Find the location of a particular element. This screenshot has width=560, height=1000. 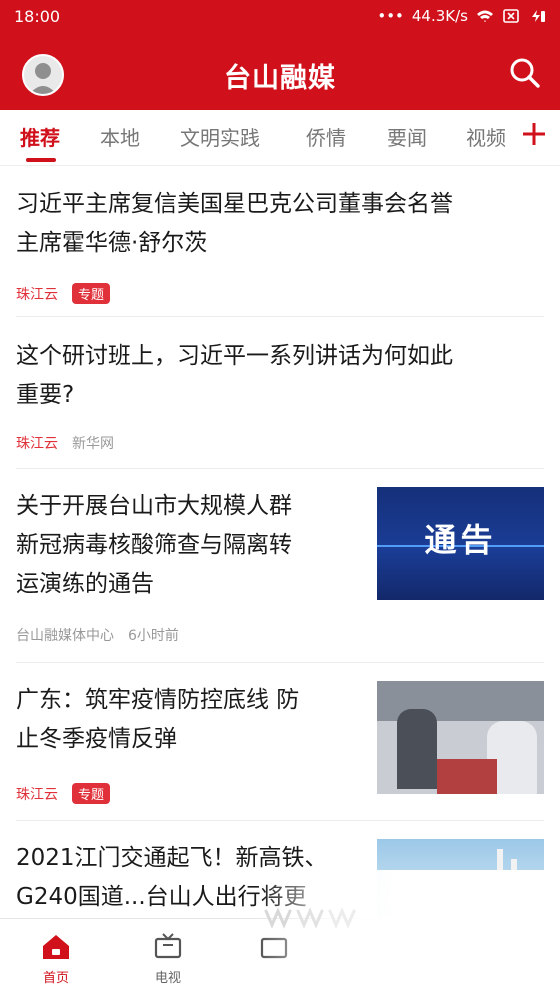

tab-video: 视频 is located at coordinates (486, 136).